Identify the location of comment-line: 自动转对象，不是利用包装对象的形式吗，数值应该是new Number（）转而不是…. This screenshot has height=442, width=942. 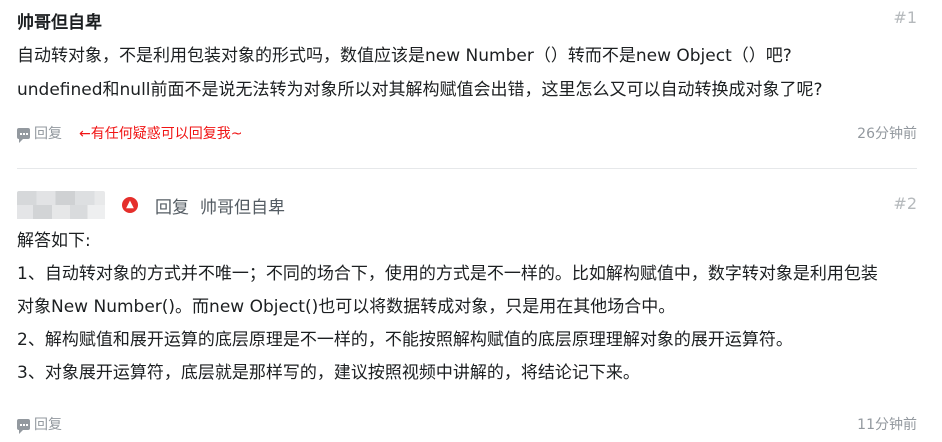
(404, 56).